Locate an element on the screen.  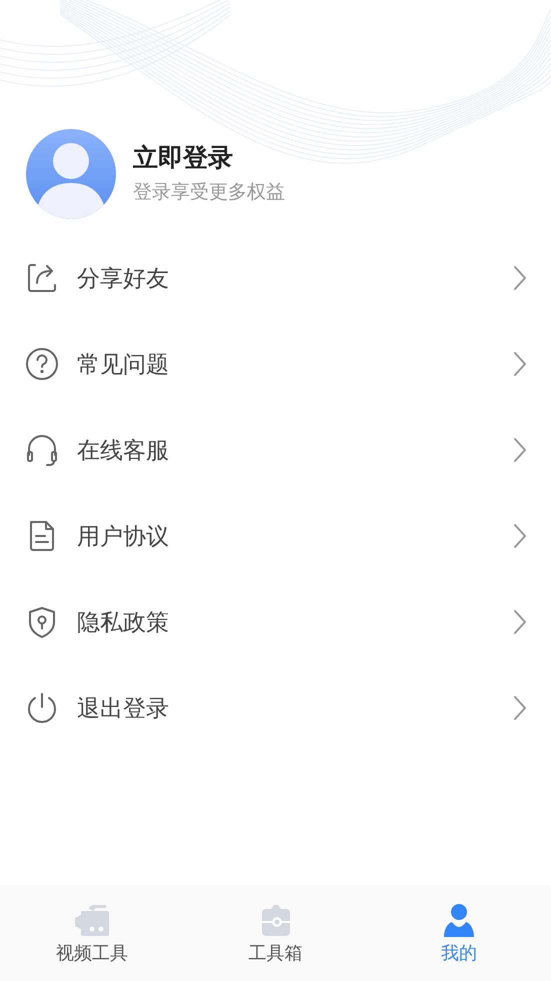
menu-item: 分享好友 is located at coordinates (275, 278).